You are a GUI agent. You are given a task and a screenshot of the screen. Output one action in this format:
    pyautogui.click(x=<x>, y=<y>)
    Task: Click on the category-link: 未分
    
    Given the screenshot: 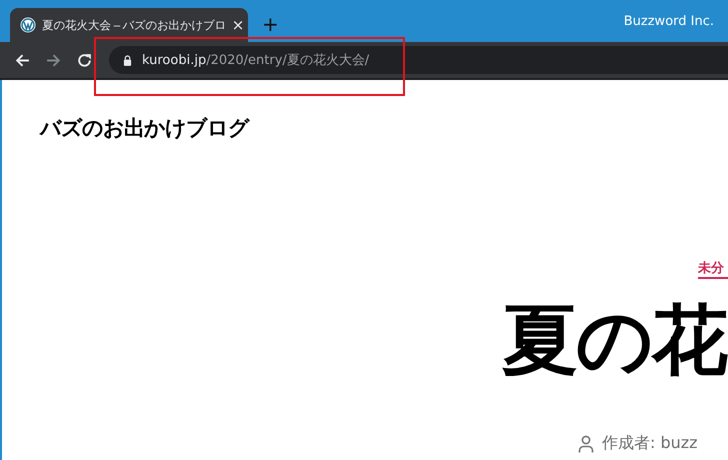 What is the action you would take?
    pyautogui.click(x=713, y=269)
    